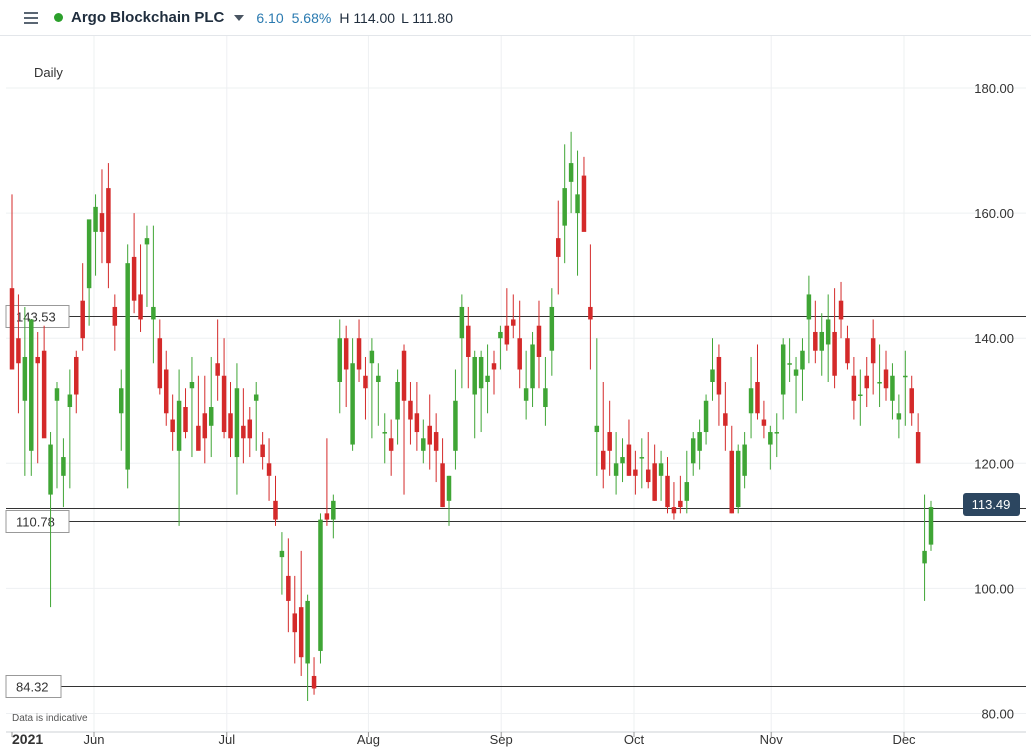 The height and width of the screenshot is (753, 1031). Describe the element at coordinates (239, 17) in the screenshot. I see `caret-down-icon` at that location.